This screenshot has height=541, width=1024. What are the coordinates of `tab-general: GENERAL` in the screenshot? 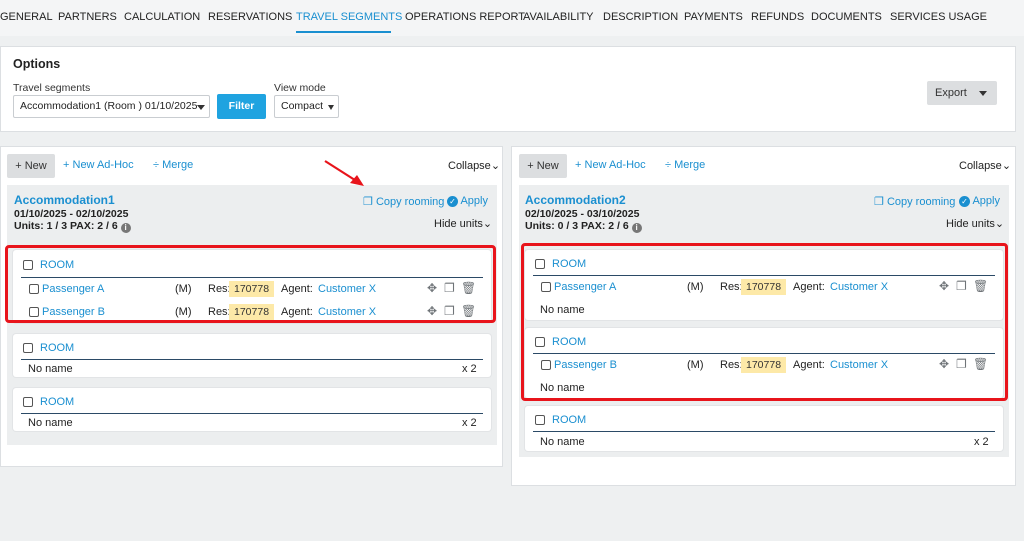 It's located at (26, 17).